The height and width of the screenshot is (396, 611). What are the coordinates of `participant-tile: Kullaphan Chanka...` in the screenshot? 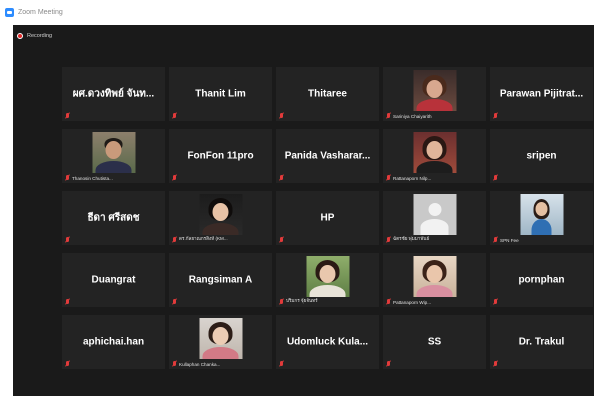 It's located at (220, 342).